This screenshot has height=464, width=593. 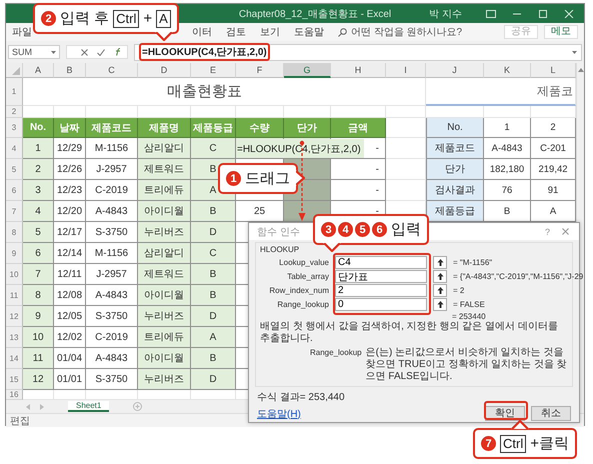 What do you see at coordinates (358, 128) in the screenshot?
I see `column-heading: 금액` at bounding box center [358, 128].